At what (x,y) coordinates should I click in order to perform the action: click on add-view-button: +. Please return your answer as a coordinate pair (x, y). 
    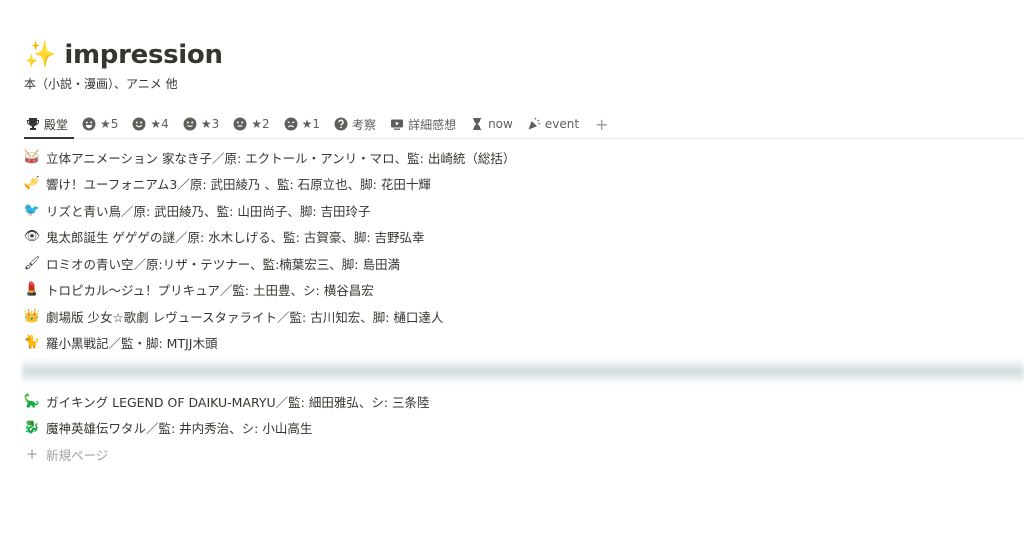
    Looking at the image, I should click on (601, 124).